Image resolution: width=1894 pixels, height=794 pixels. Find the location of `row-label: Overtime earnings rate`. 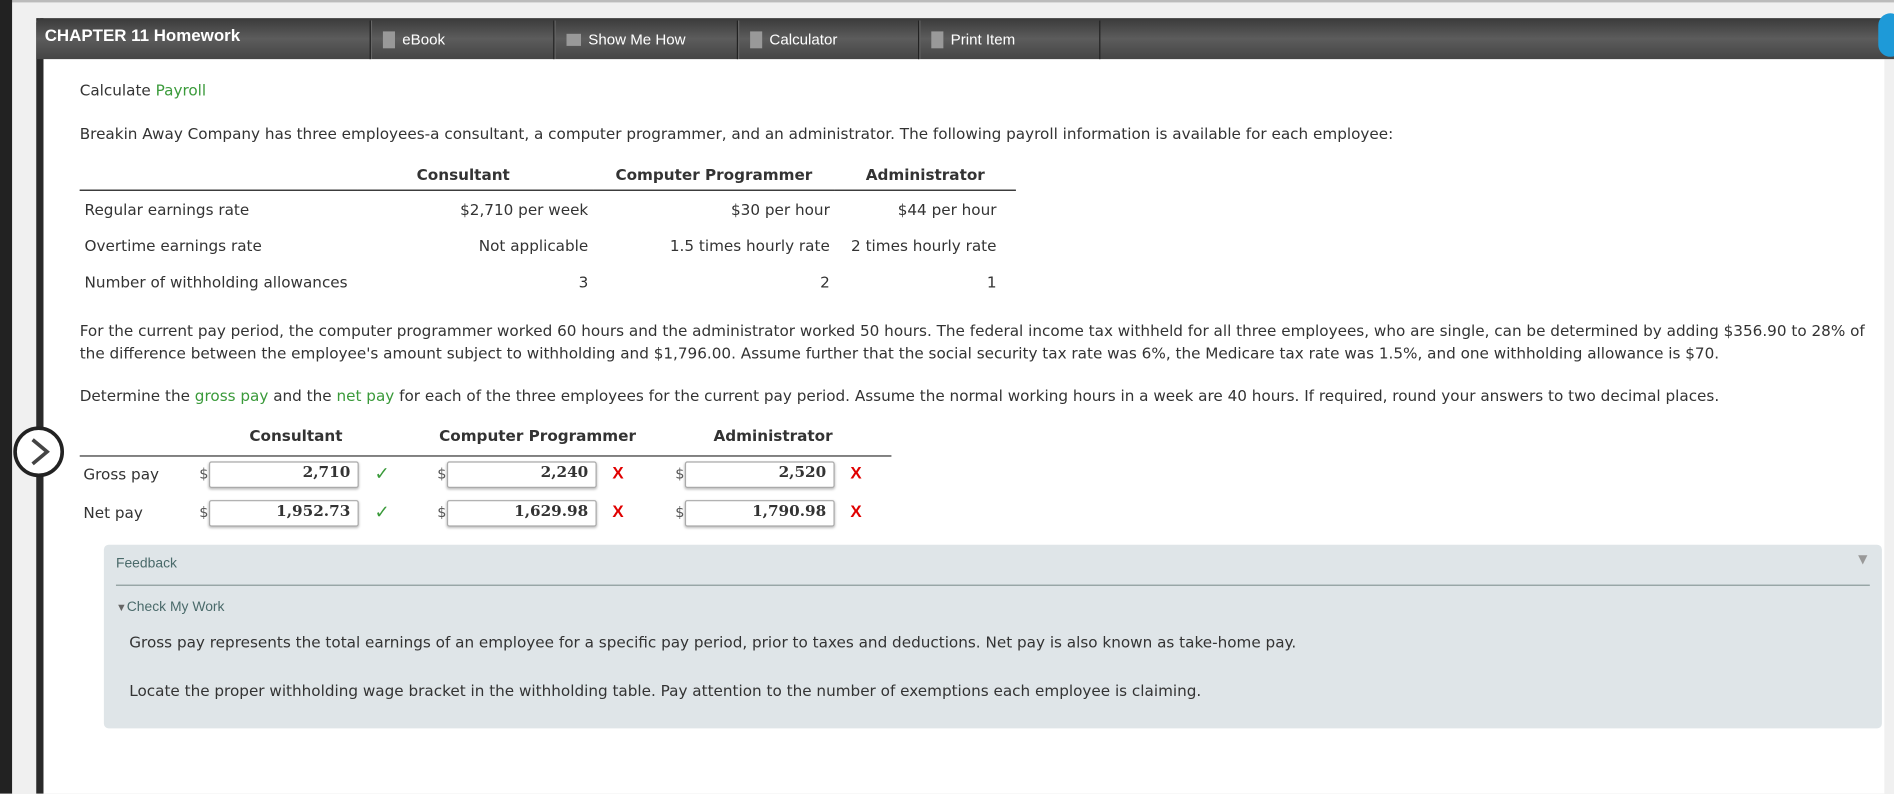

row-label: Overtime earnings rate is located at coordinates (173, 245).